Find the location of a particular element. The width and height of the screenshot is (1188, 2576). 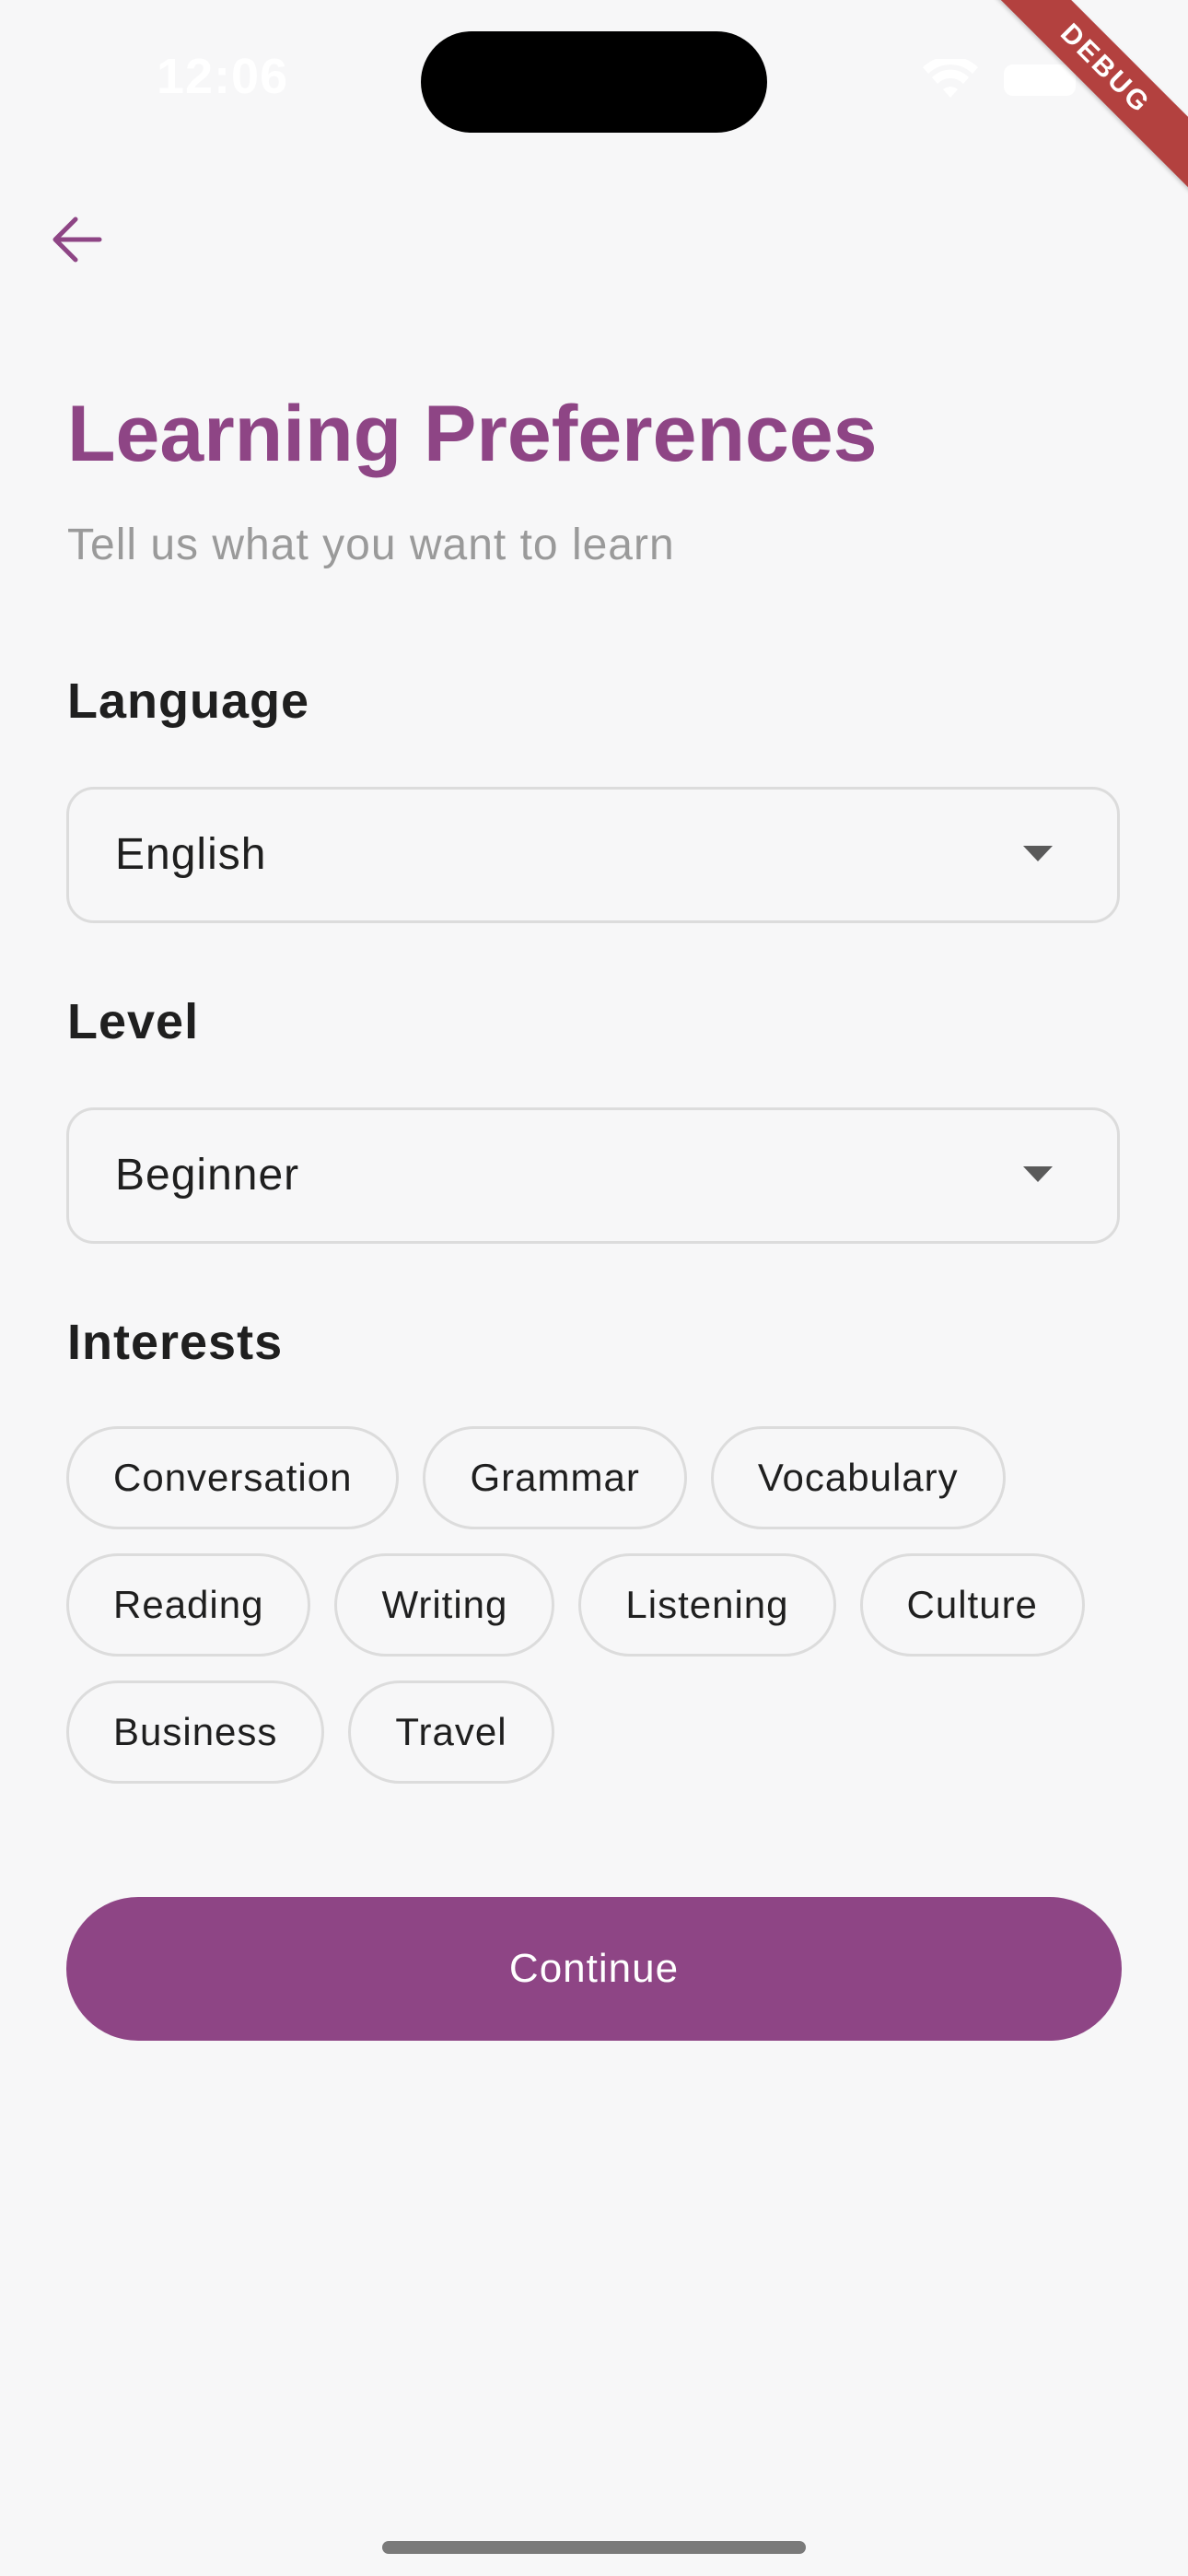

interest-chip-vocabulary: Vocabulary is located at coordinates (858, 1477).